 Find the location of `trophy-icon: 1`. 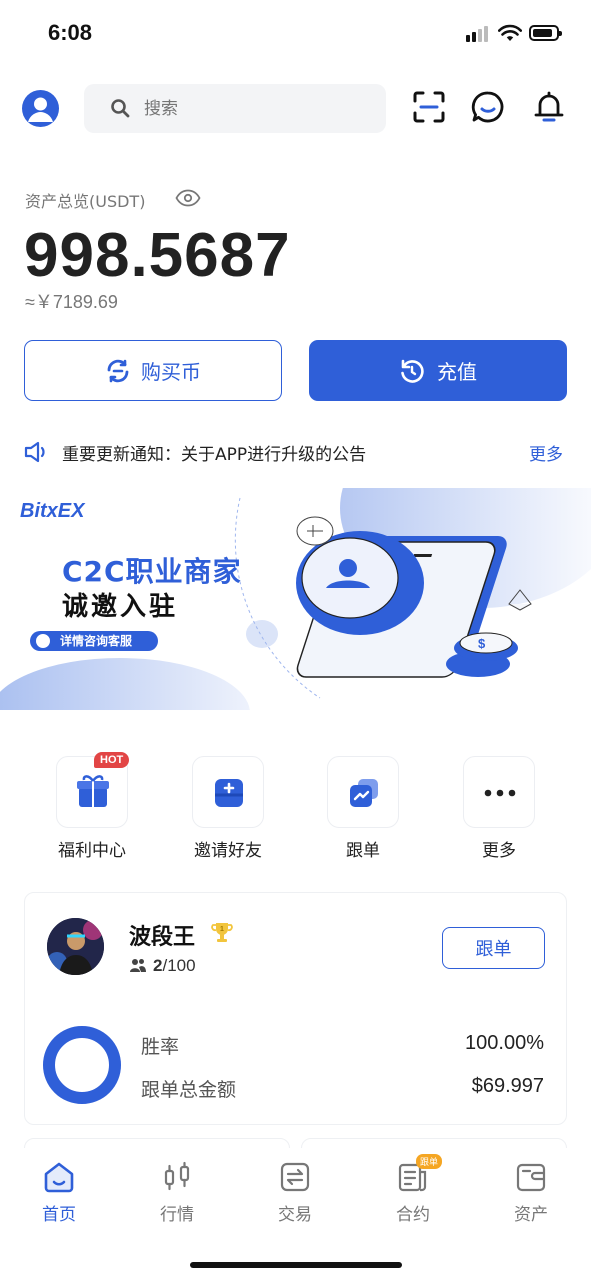

trophy-icon: 1 is located at coordinates (222, 932).